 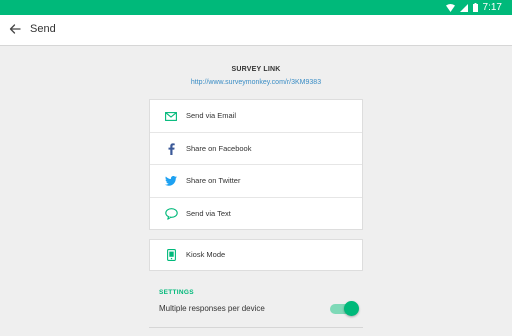 What do you see at coordinates (176, 292) in the screenshot?
I see `settings-header: SETTINGS` at bounding box center [176, 292].